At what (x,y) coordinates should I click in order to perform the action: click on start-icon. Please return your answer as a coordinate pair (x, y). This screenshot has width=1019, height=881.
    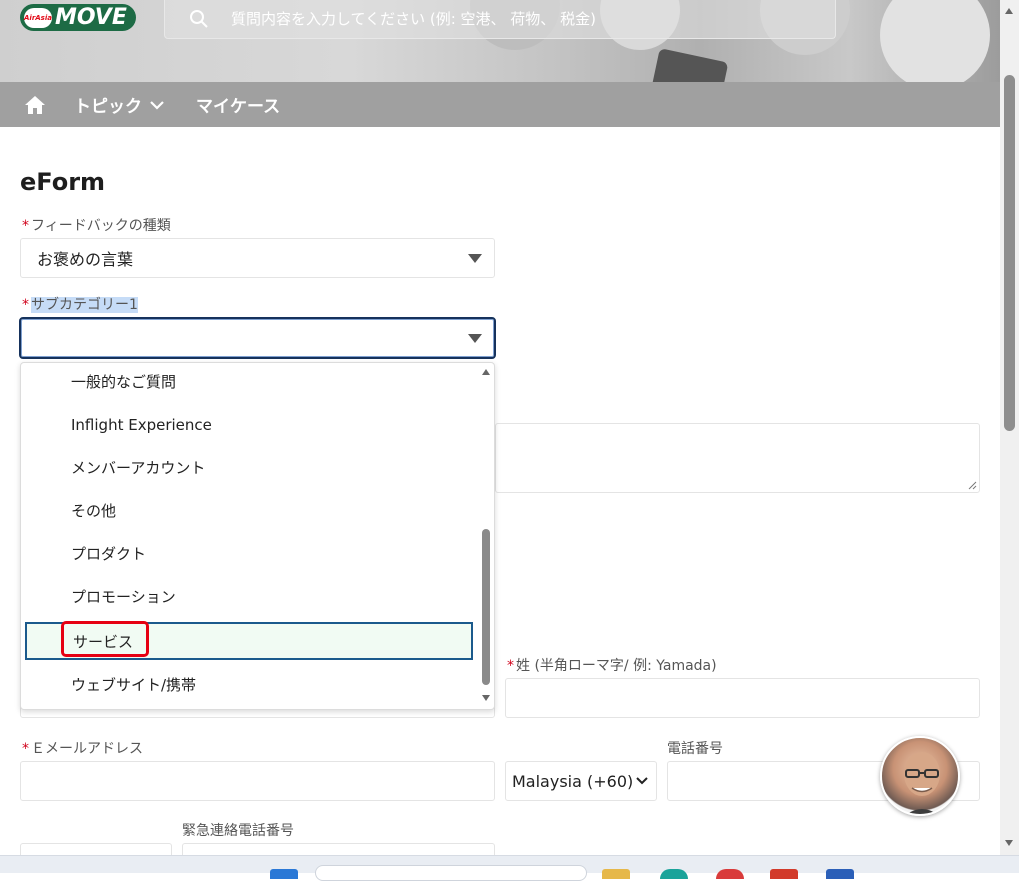
    Looking at the image, I should click on (284, 874).